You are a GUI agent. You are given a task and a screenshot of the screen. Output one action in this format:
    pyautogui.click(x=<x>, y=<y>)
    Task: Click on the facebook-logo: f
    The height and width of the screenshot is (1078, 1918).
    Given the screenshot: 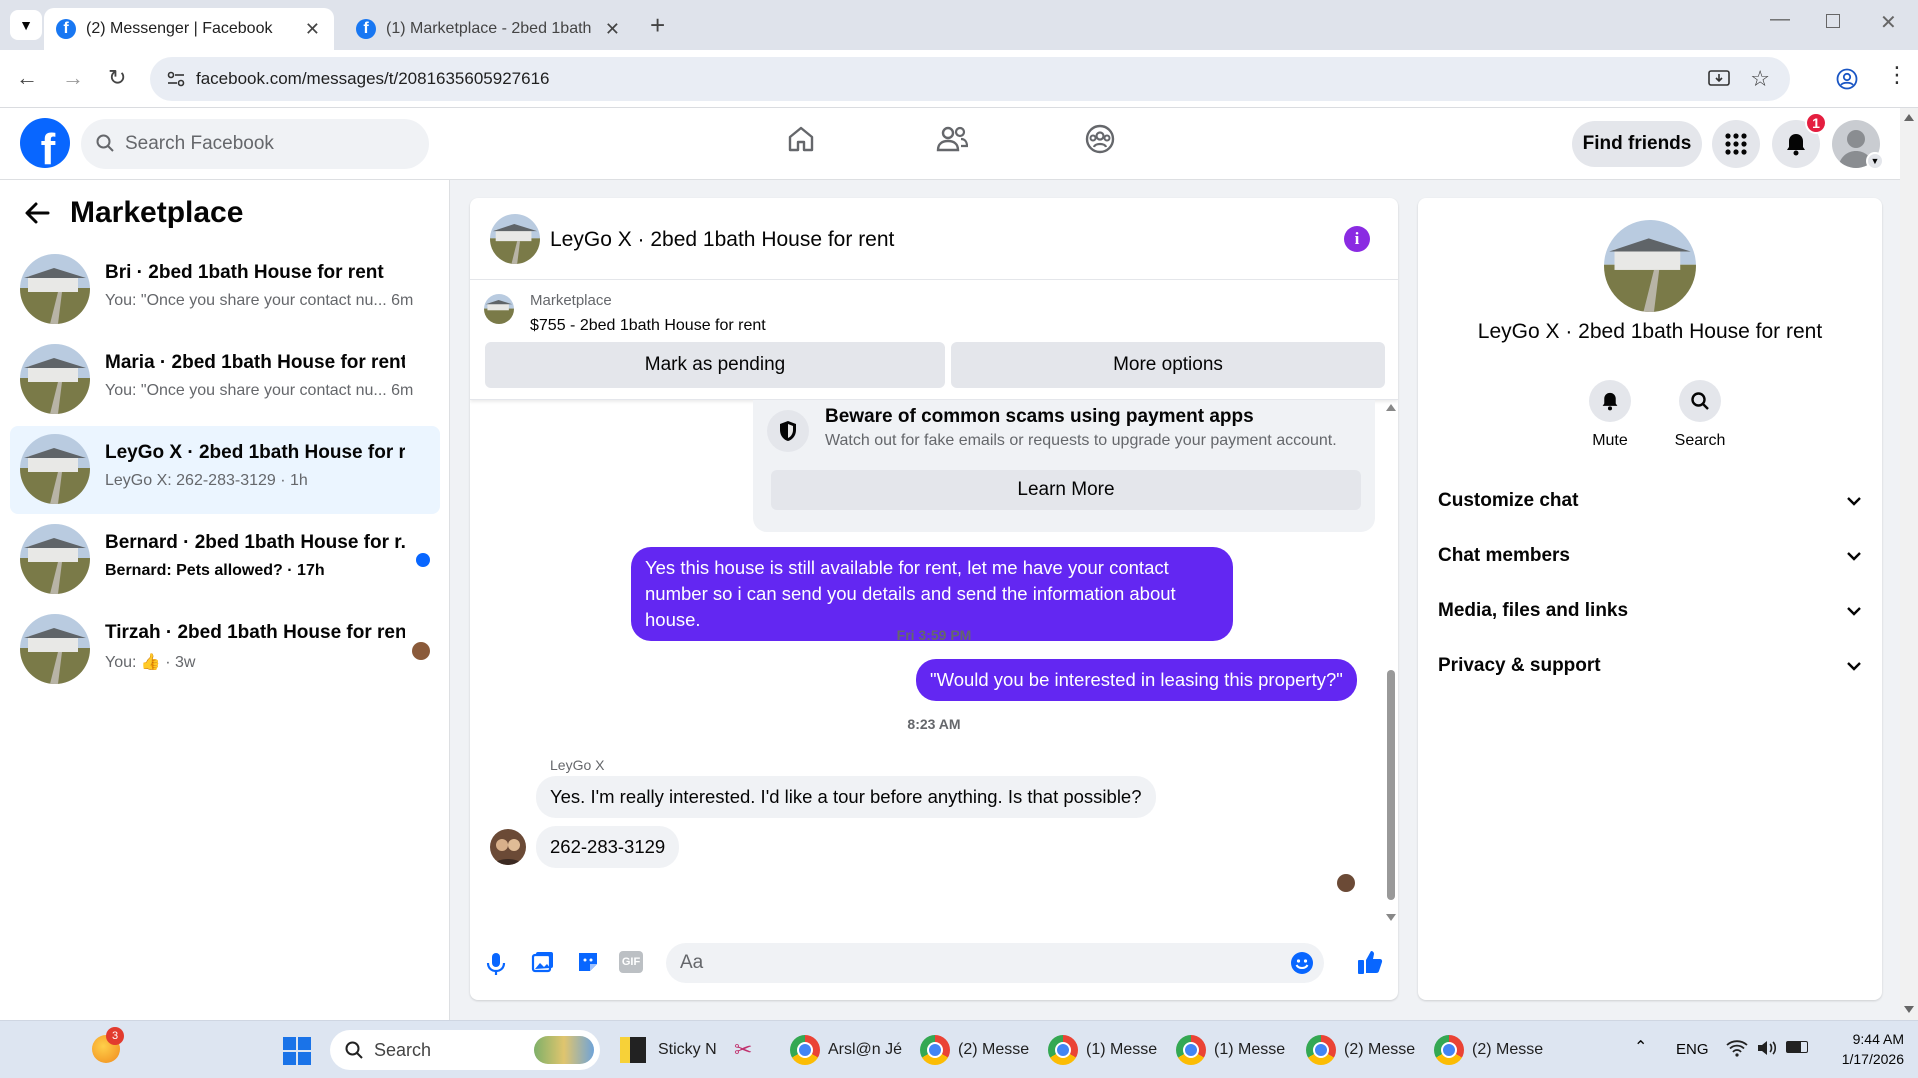 What is the action you would take?
    pyautogui.click(x=45, y=143)
    